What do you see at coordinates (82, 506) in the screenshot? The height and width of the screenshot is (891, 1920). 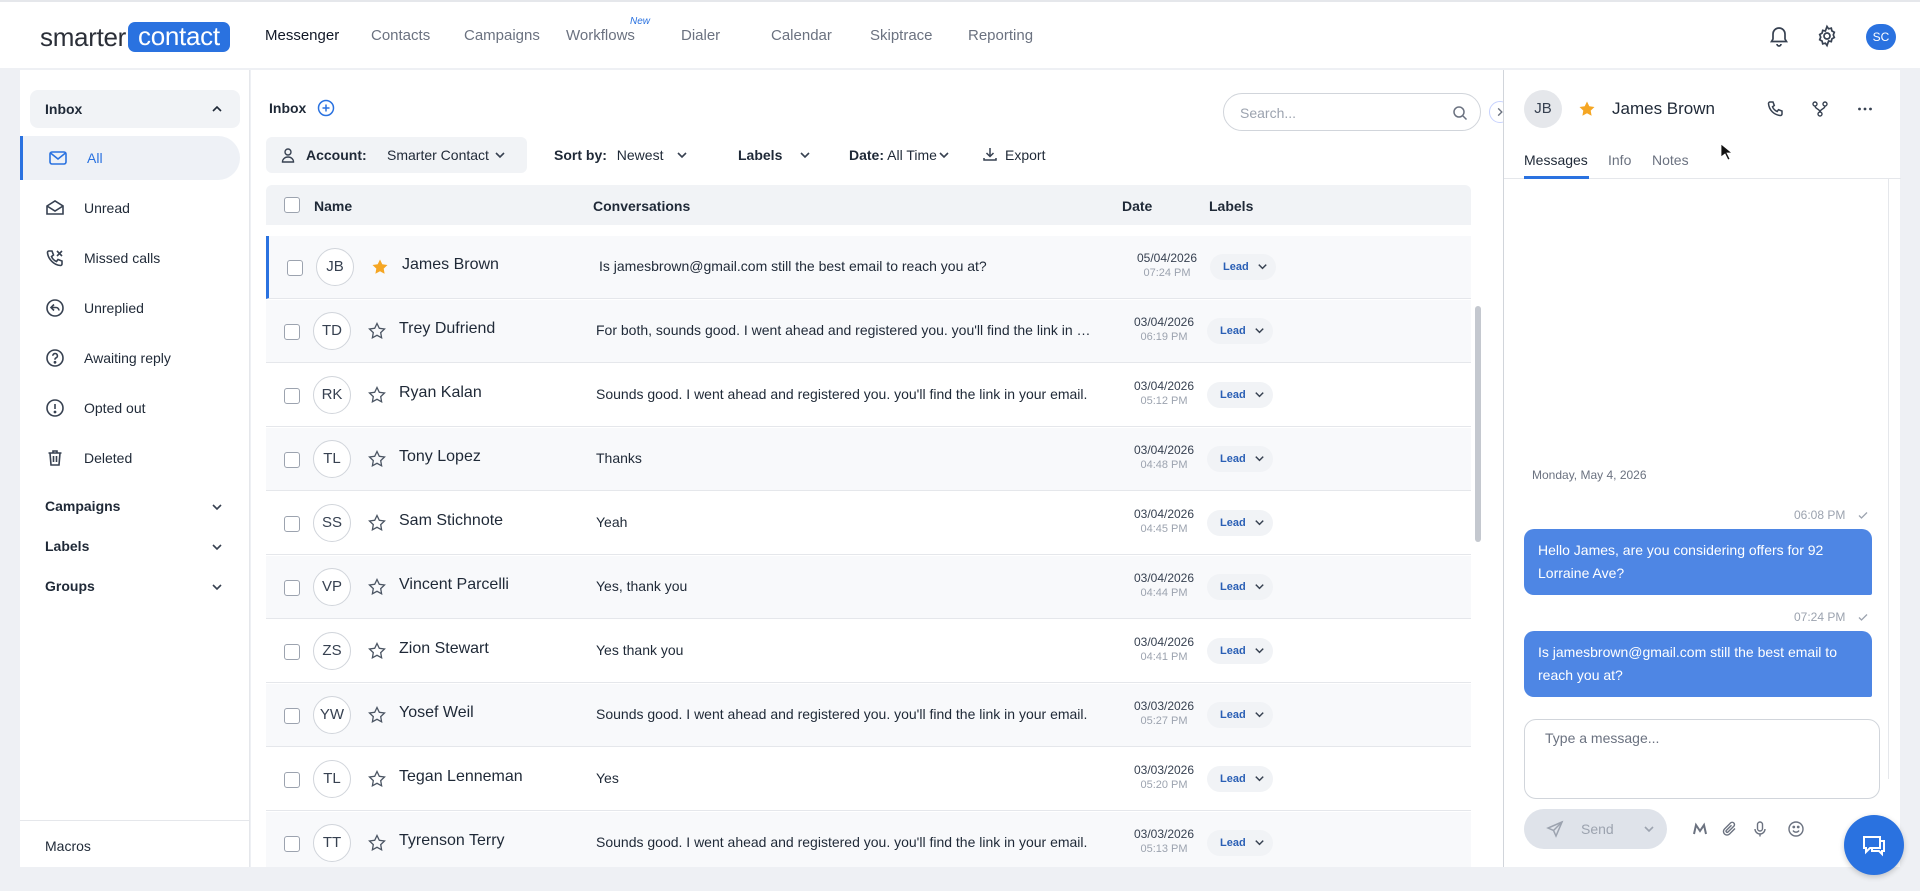 I see `sidebar-group-campaigns: Campaigns` at bounding box center [82, 506].